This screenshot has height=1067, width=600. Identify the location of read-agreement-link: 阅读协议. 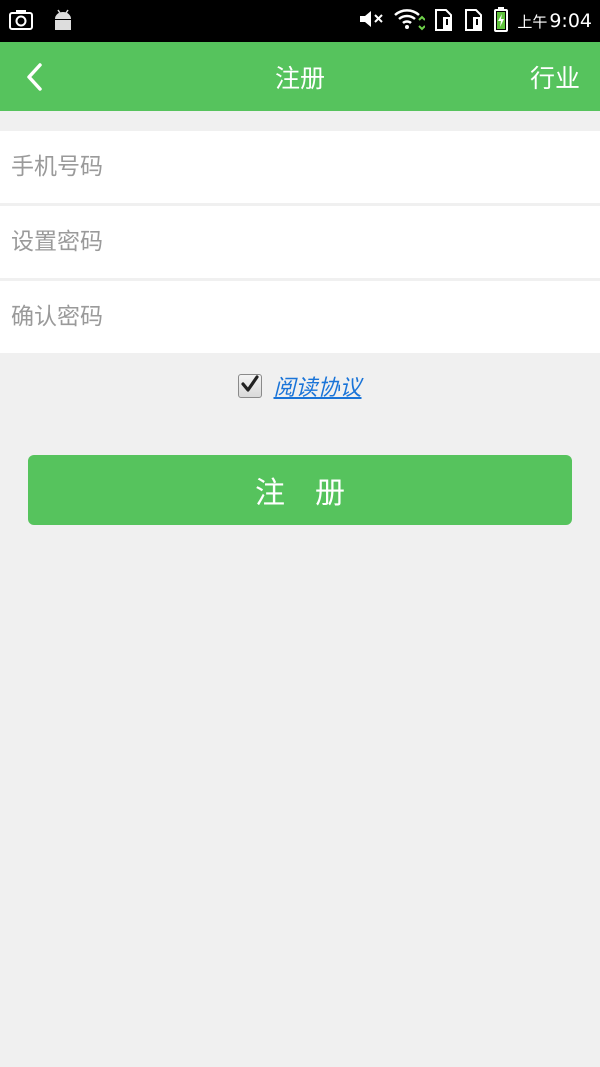
(317, 386).